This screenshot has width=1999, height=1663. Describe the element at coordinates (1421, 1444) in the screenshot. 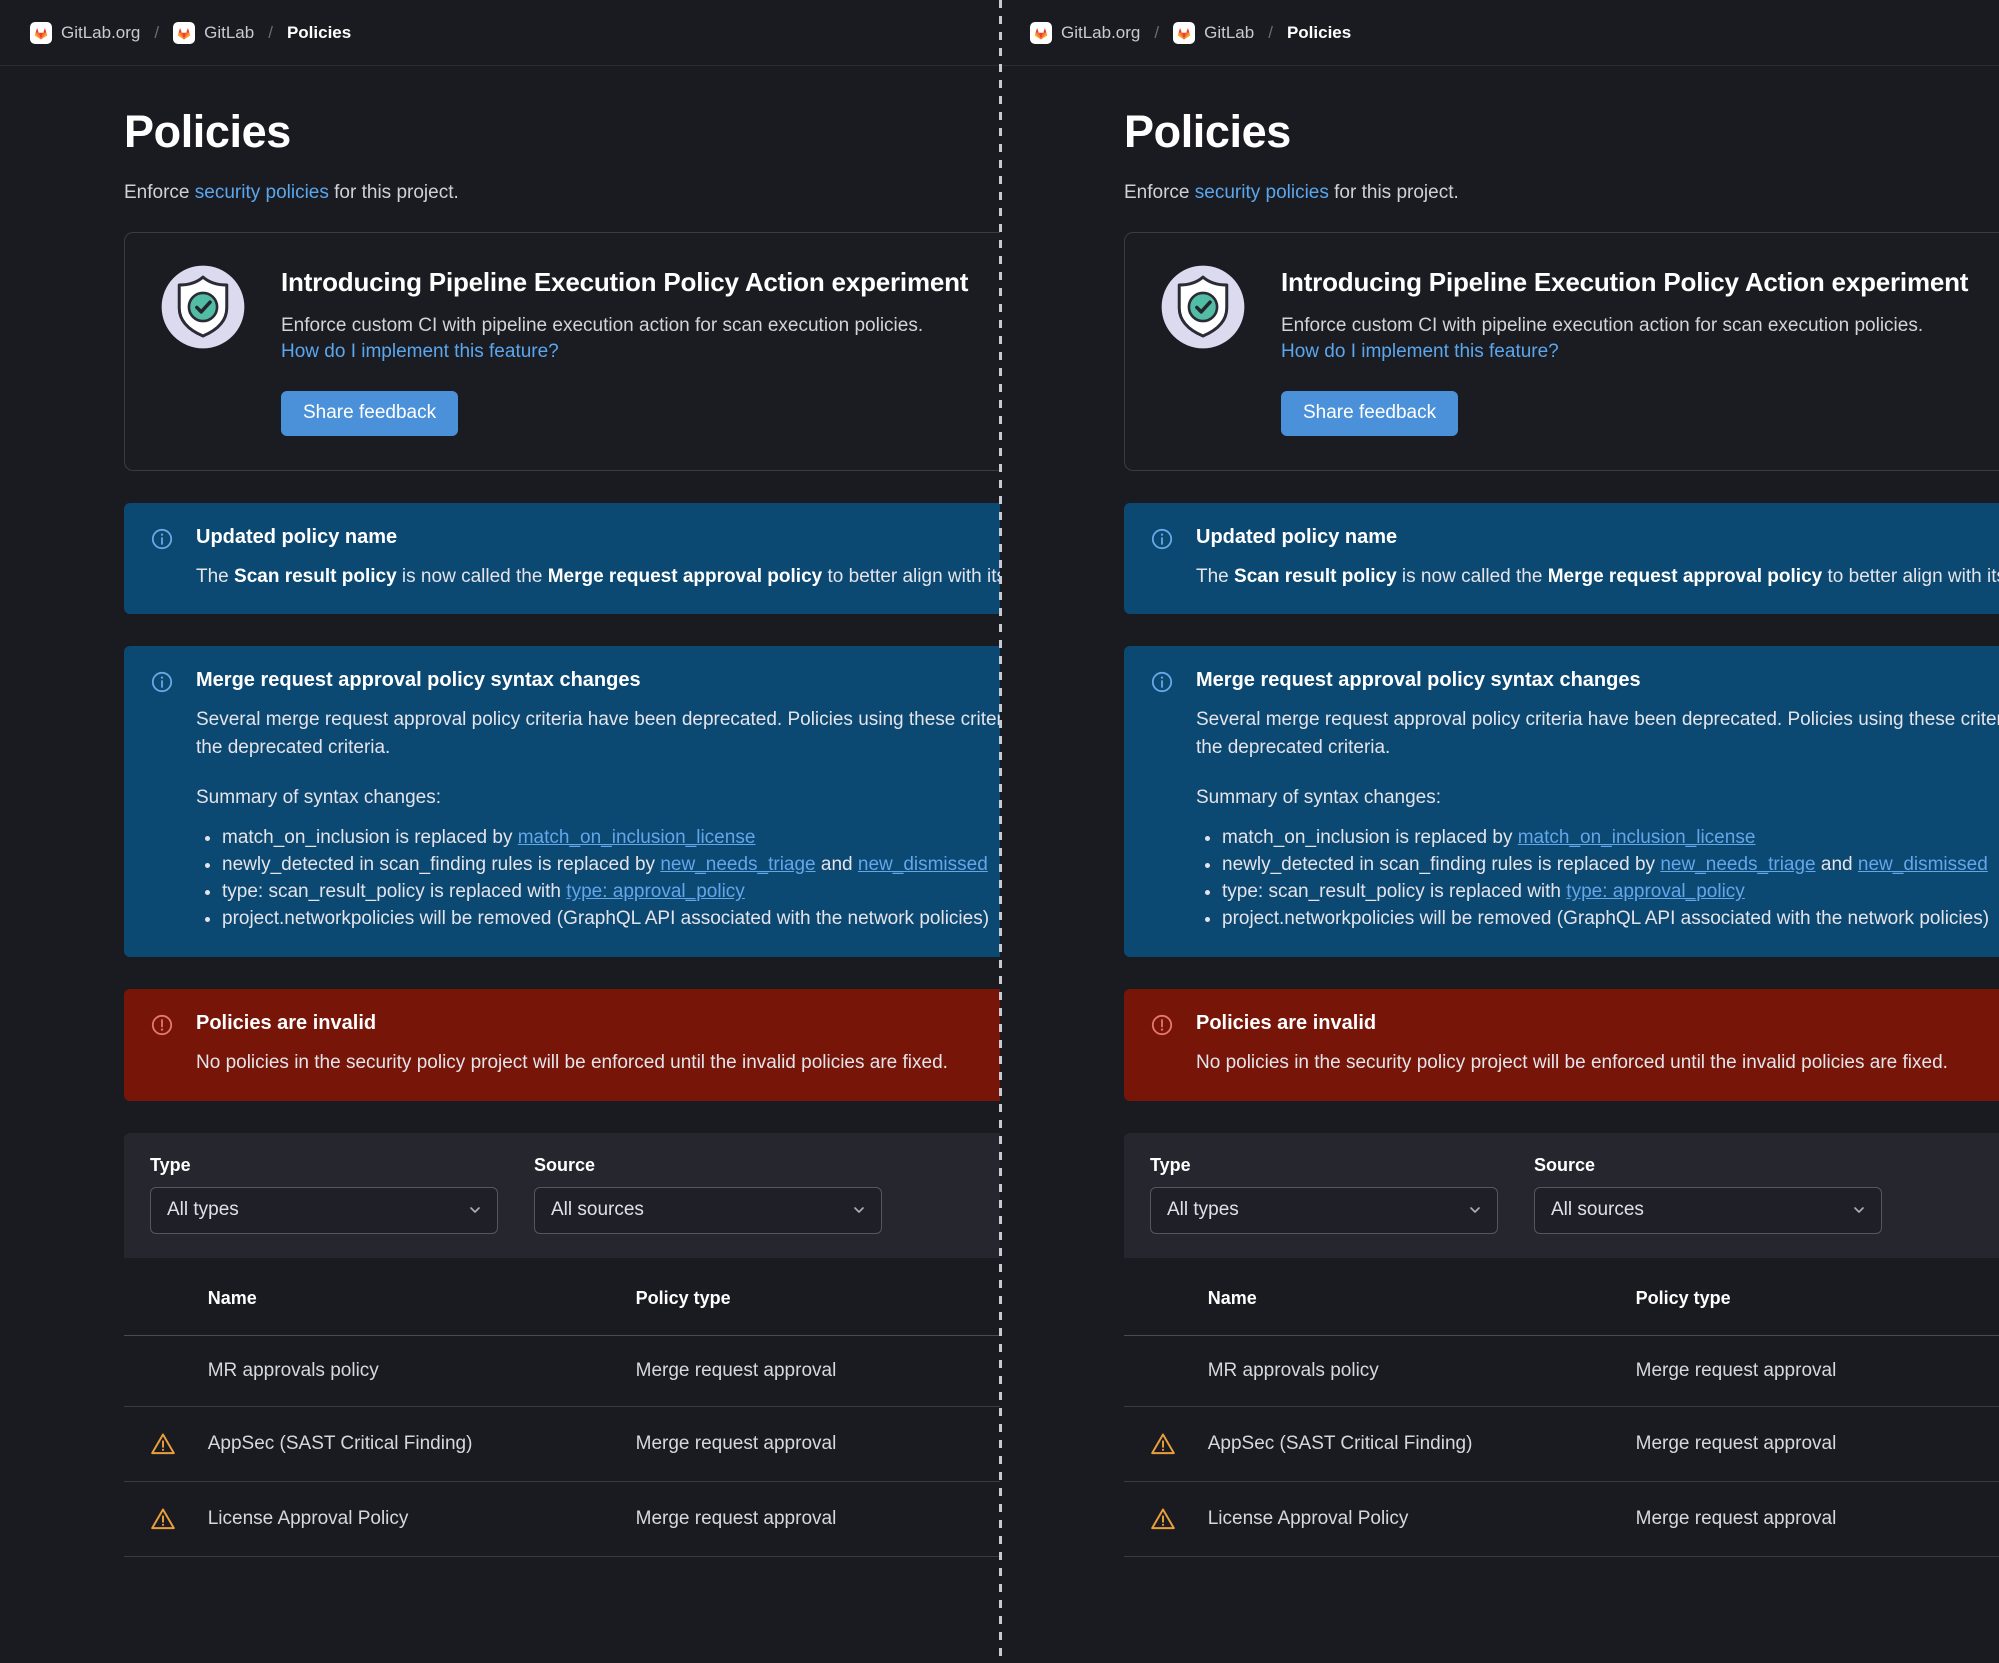

I see `row-name: AppSec (SAST Critical Finding)` at that location.